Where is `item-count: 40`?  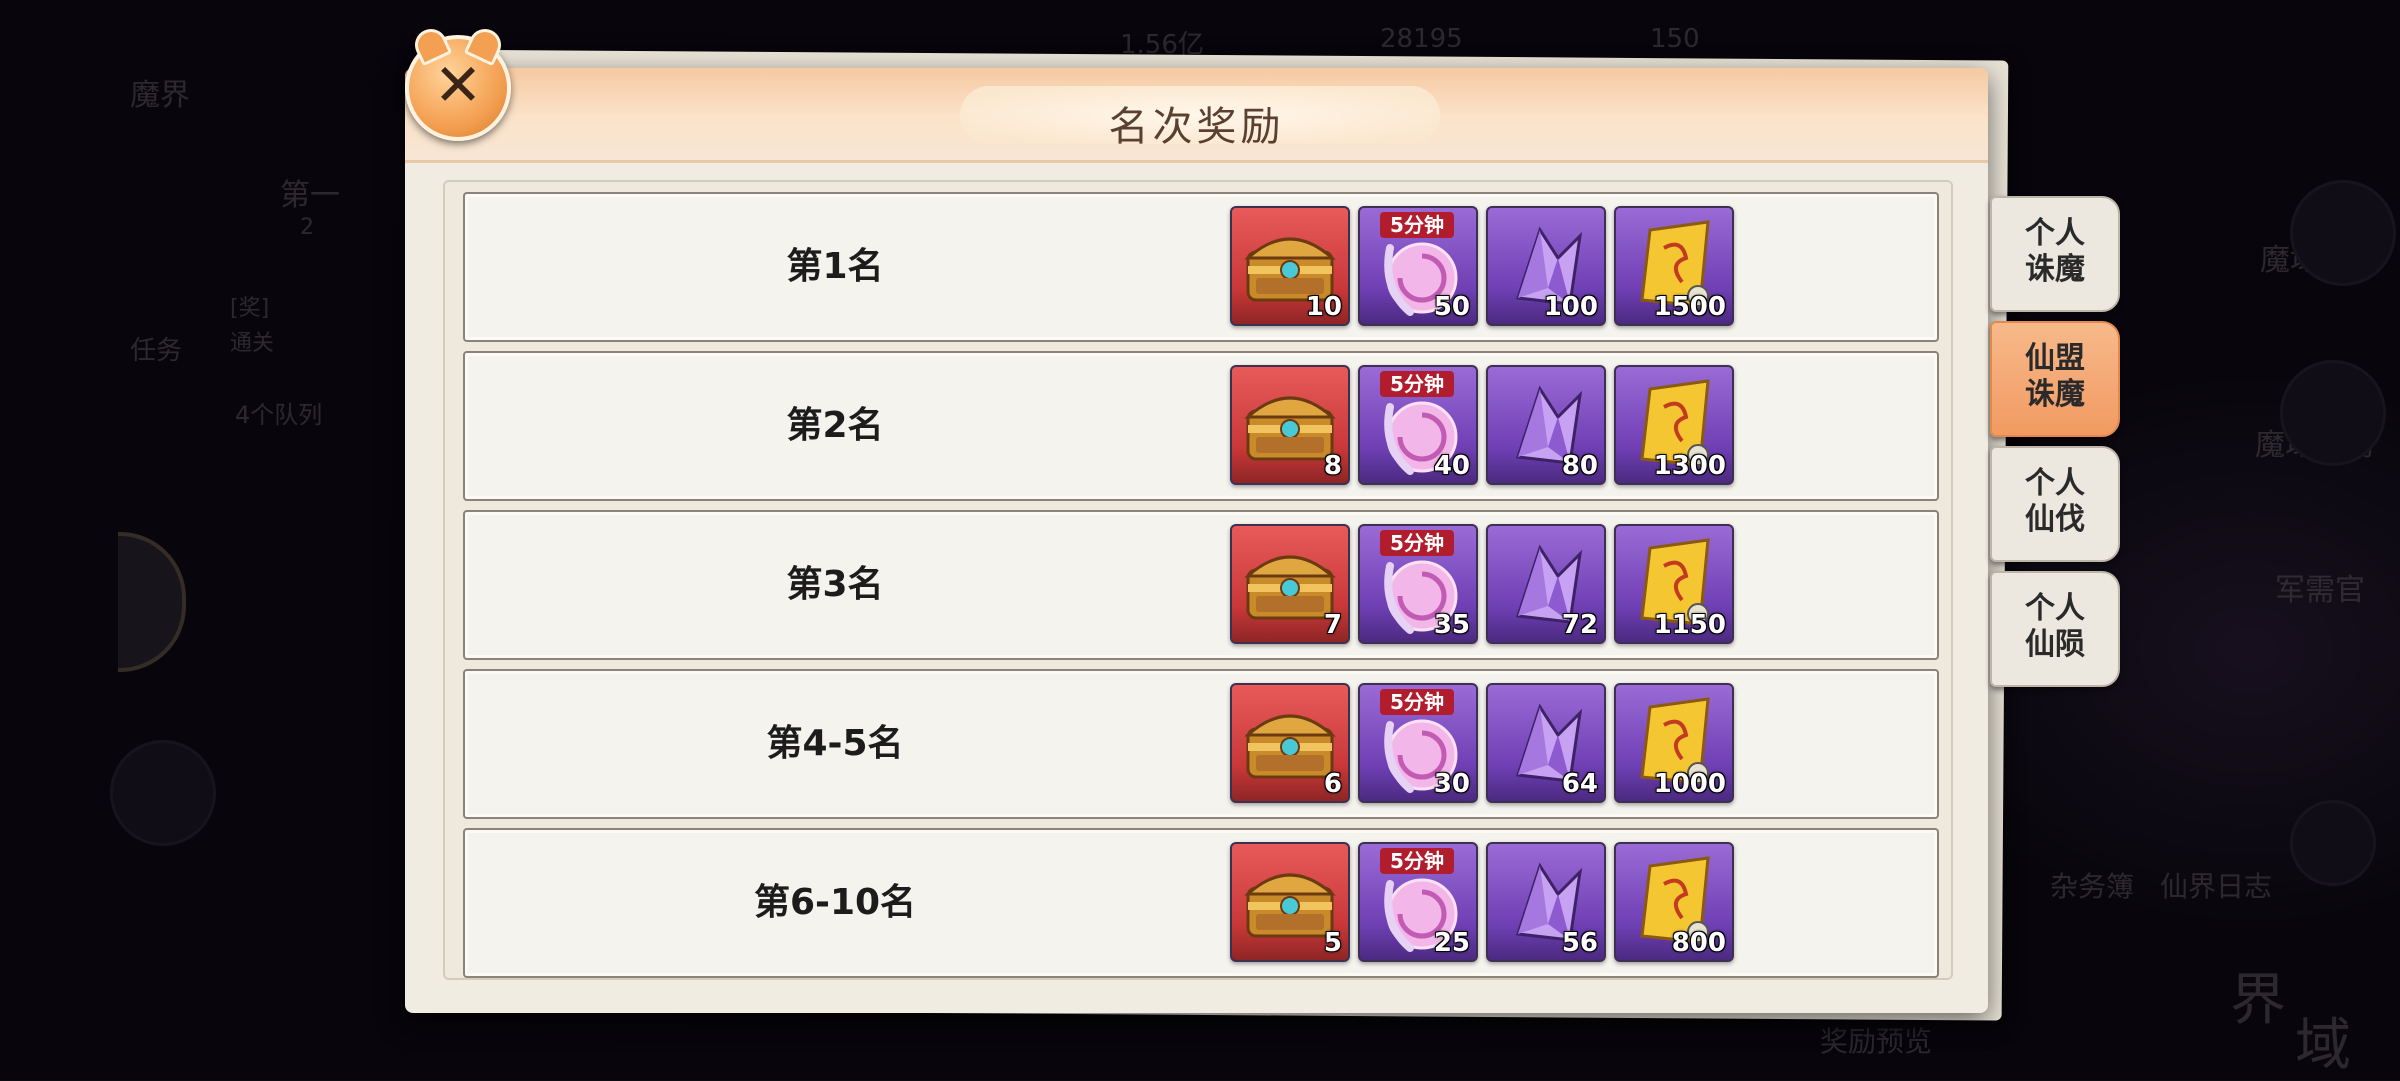 item-count: 40 is located at coordinates (1451, 466).